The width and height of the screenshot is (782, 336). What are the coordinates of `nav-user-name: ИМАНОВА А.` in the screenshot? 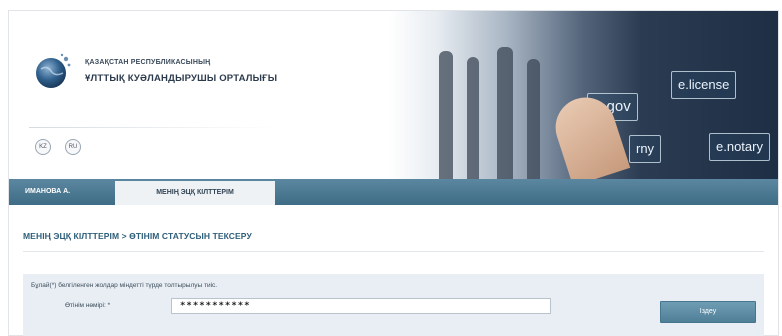 It's located at (65, 192).